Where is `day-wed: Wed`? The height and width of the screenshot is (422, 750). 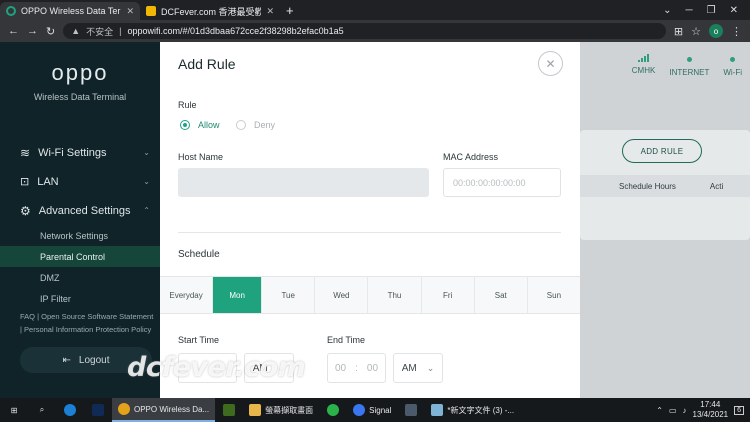
day-wed: Wed is located at coordinates (342, 295).